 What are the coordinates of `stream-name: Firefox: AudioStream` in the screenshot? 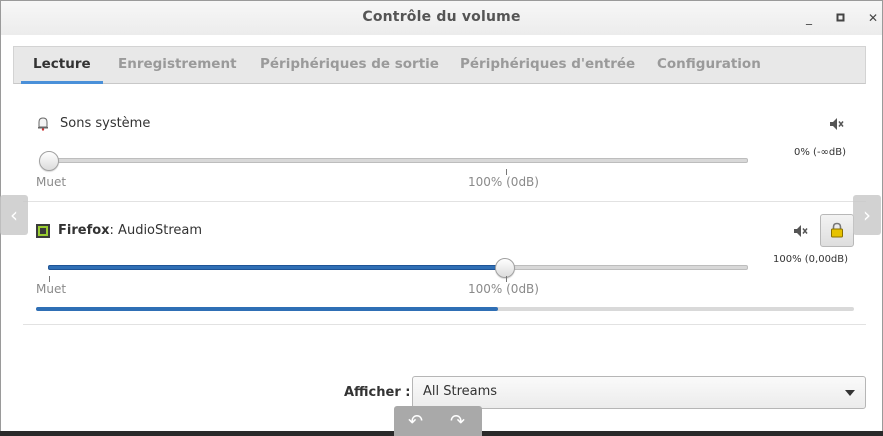 It's located at (130, 230).